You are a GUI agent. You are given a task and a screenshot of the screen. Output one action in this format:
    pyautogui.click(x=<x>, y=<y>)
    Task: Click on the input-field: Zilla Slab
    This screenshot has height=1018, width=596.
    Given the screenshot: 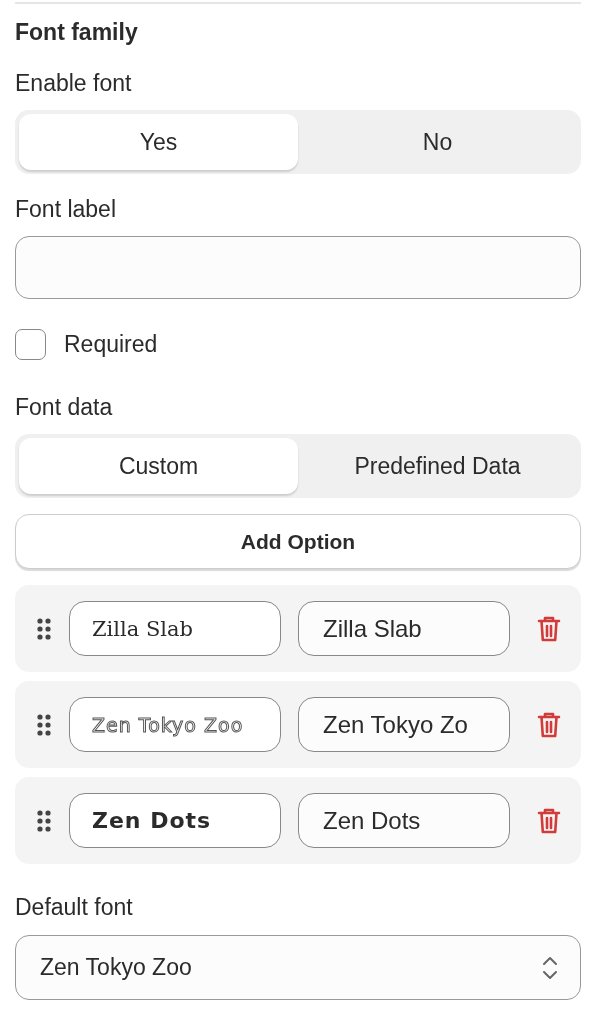 What is the action you would take?
    pyautogui.click(x=404, y=628)
    